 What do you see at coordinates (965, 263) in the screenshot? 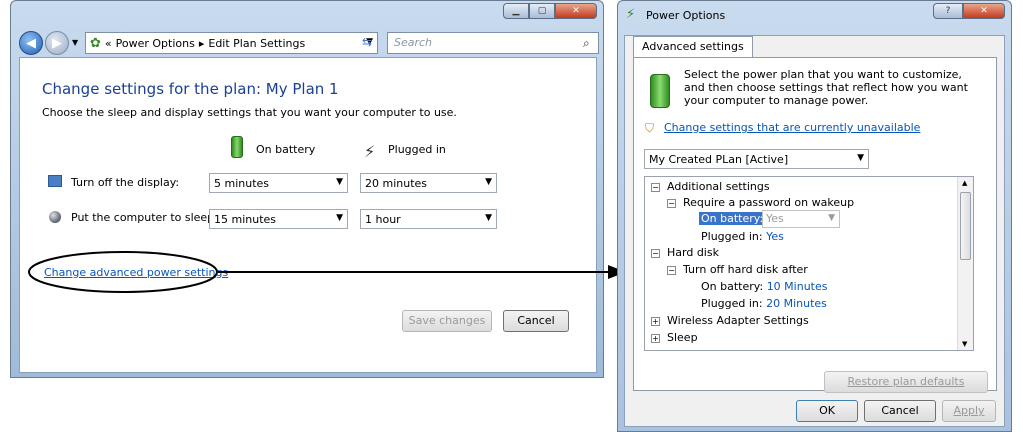
I see `tree-scrollbar: ▲ ▼` at bounding box center [965, 263].